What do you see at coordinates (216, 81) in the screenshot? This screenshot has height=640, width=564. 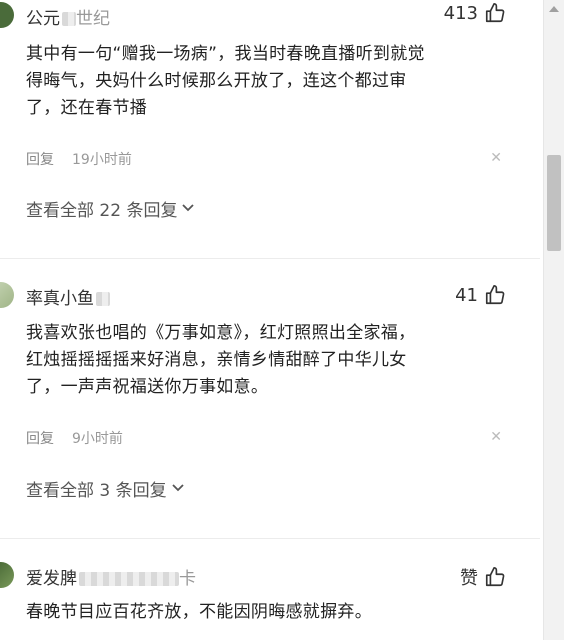 I see `comment-line: 得晦气，央妈什么时候那么开放了，连这个都过审` at bounding box center [216, 81].